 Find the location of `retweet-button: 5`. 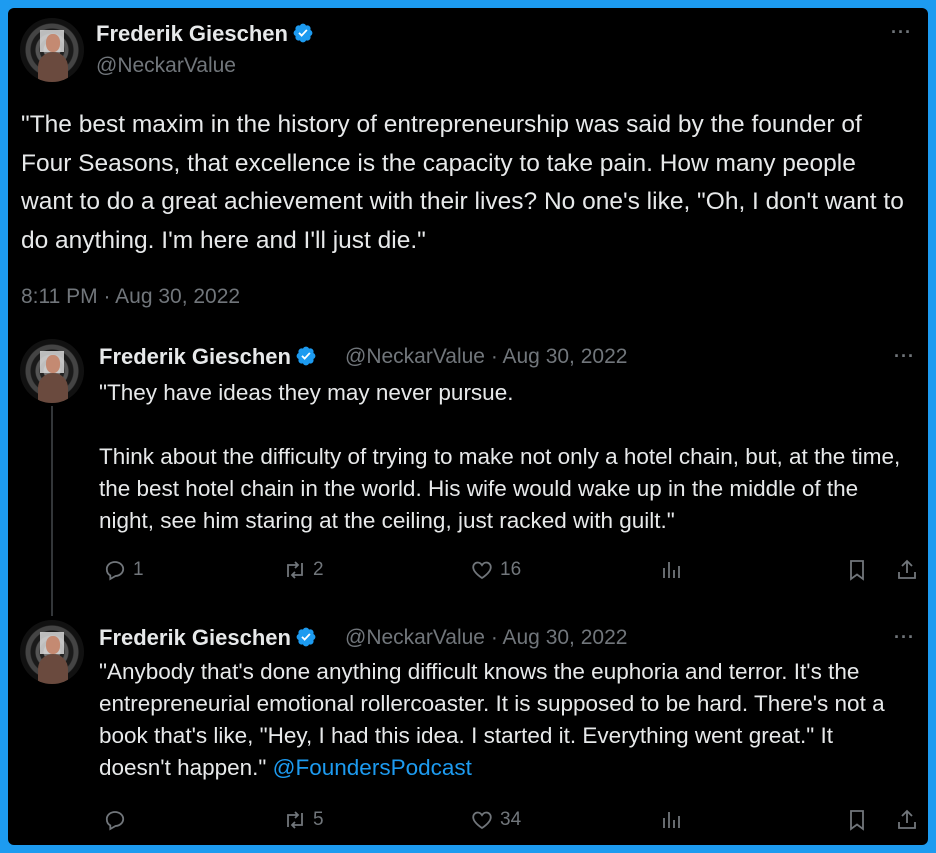

retweet-button: 5 is located at coordinates (303, 820).